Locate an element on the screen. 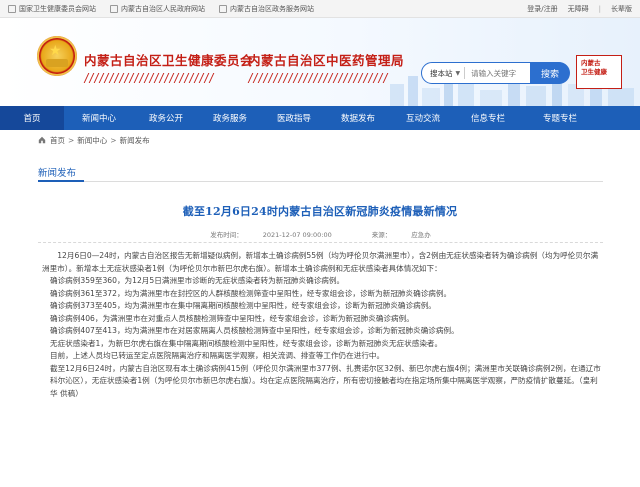 The image size is (640, 487). site-title-health: 内蒙古自治区卫生健康委员会 is located at coordinates (169, 60).